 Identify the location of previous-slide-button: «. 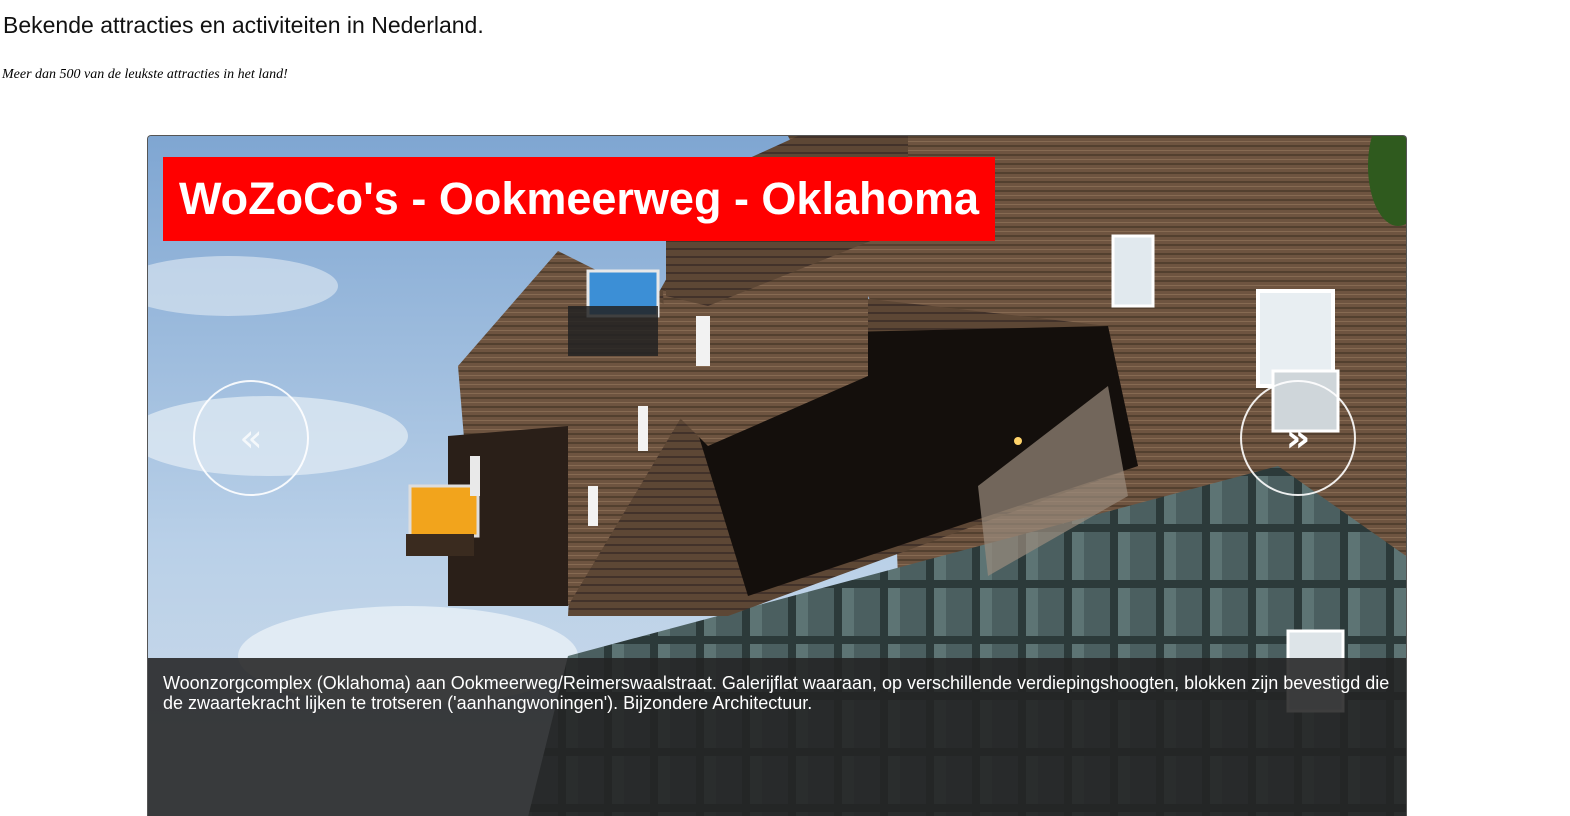
(251, 438).